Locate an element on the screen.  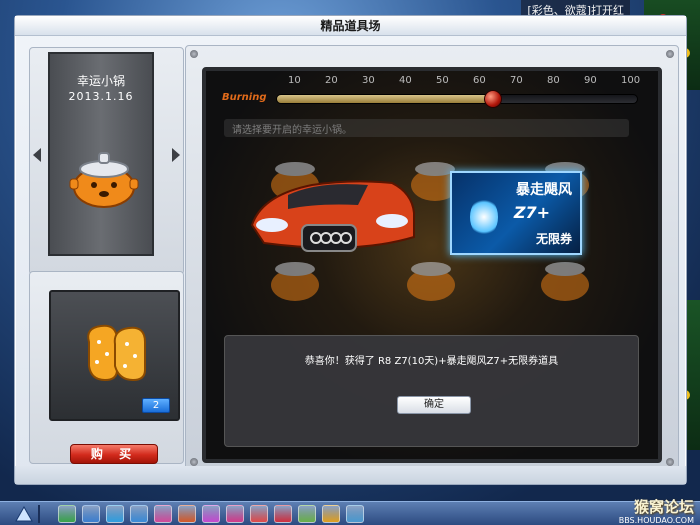
gauge-tick: 100 is located at coordinates (631, 80).